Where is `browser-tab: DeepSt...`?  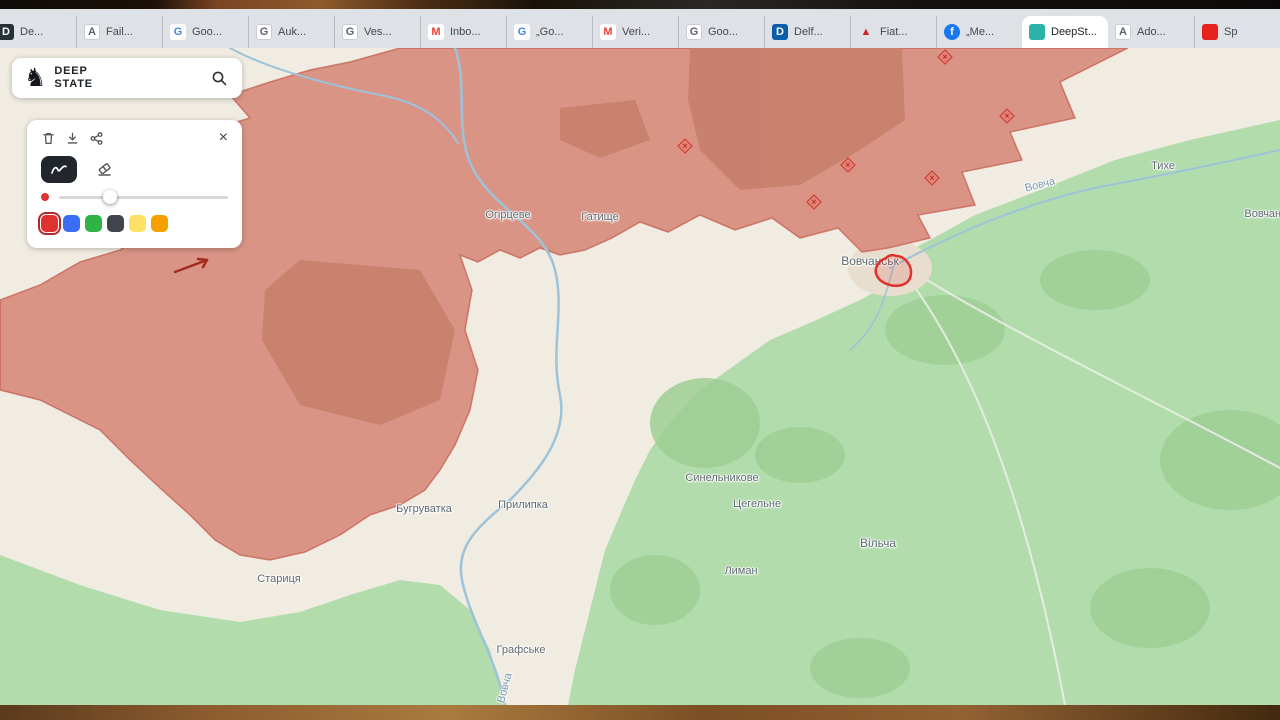 browser-tab: DeepSt... is located at coordinates (1065, 32).